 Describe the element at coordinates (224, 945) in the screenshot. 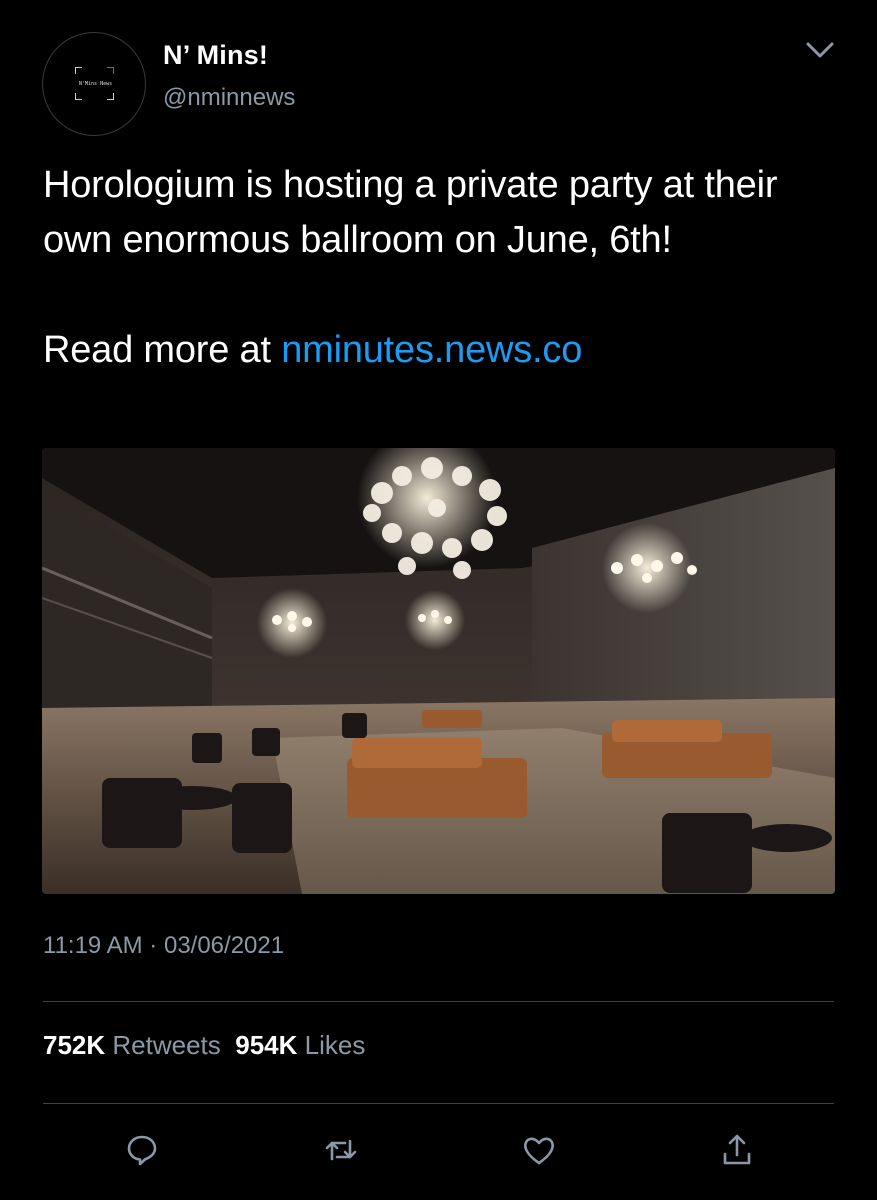

I see `tweet-date: 03/06/2021` at that location.